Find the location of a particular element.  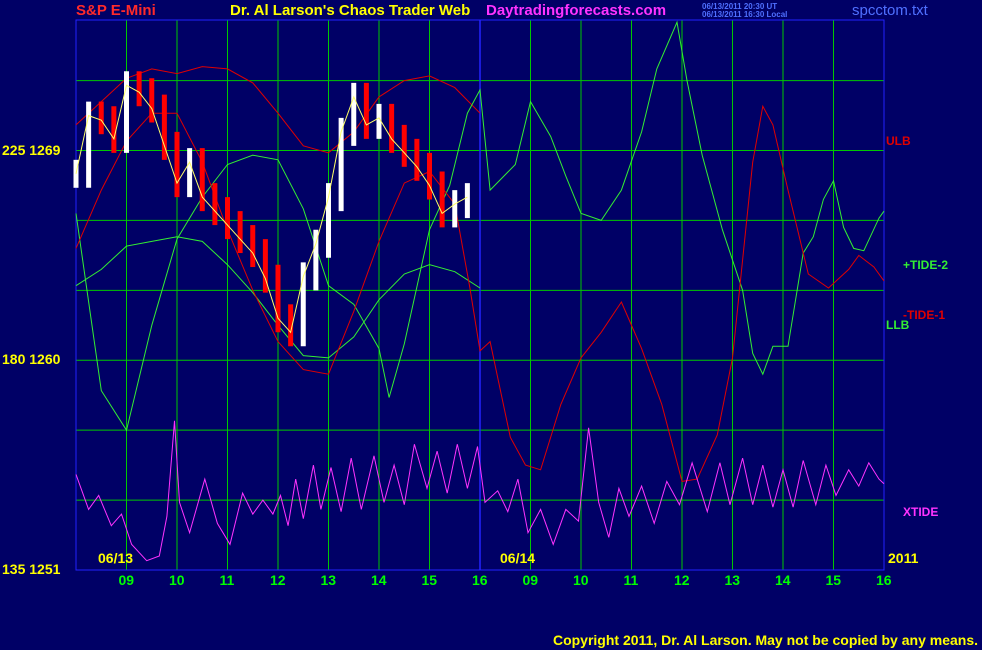

symbol-title: S&P E-Mini is located at coordinates (116, 10).